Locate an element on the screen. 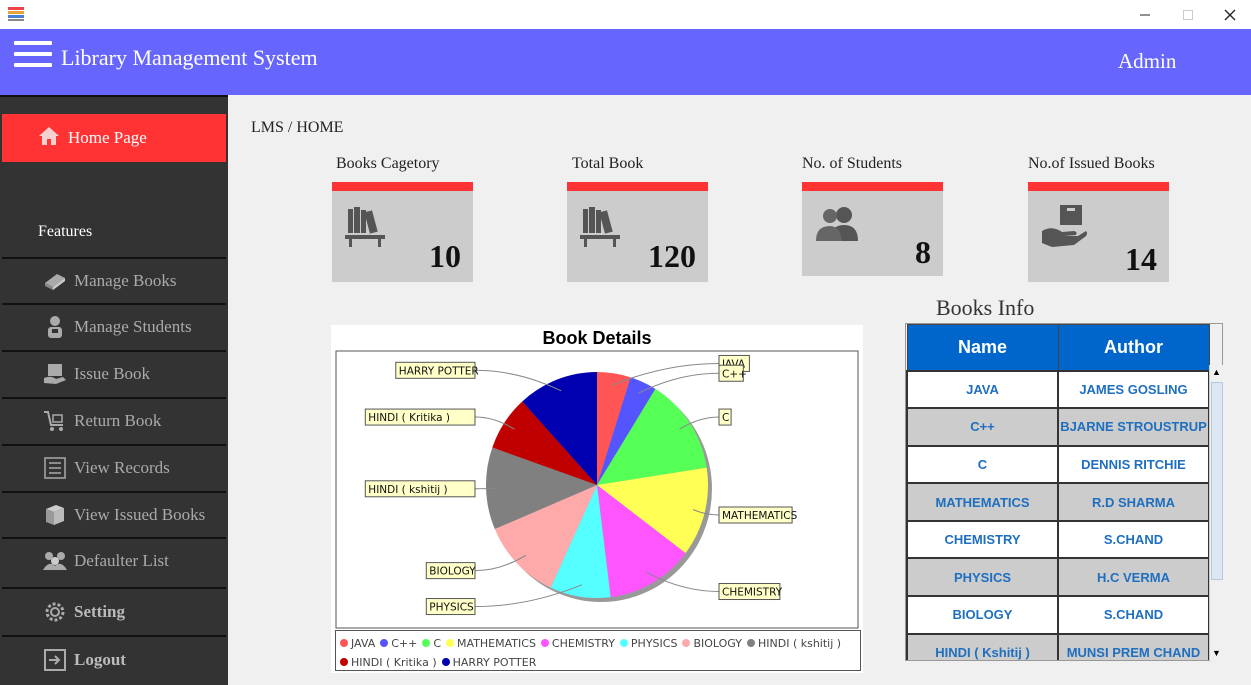  sidebar-item-issue-book: Issue Book is located at coordinates (114, 373).